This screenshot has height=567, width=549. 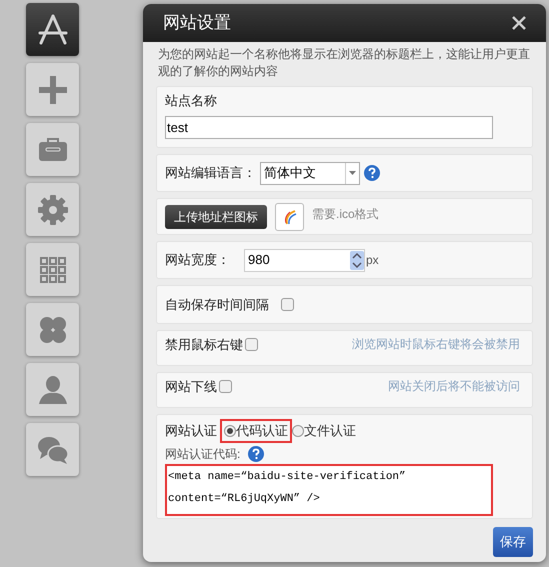 What do you see at coordinates (216, 216) in the screenshot?
I see `upload-favicon-button: 上传地址栏图标` at bounding box center [216, 216].